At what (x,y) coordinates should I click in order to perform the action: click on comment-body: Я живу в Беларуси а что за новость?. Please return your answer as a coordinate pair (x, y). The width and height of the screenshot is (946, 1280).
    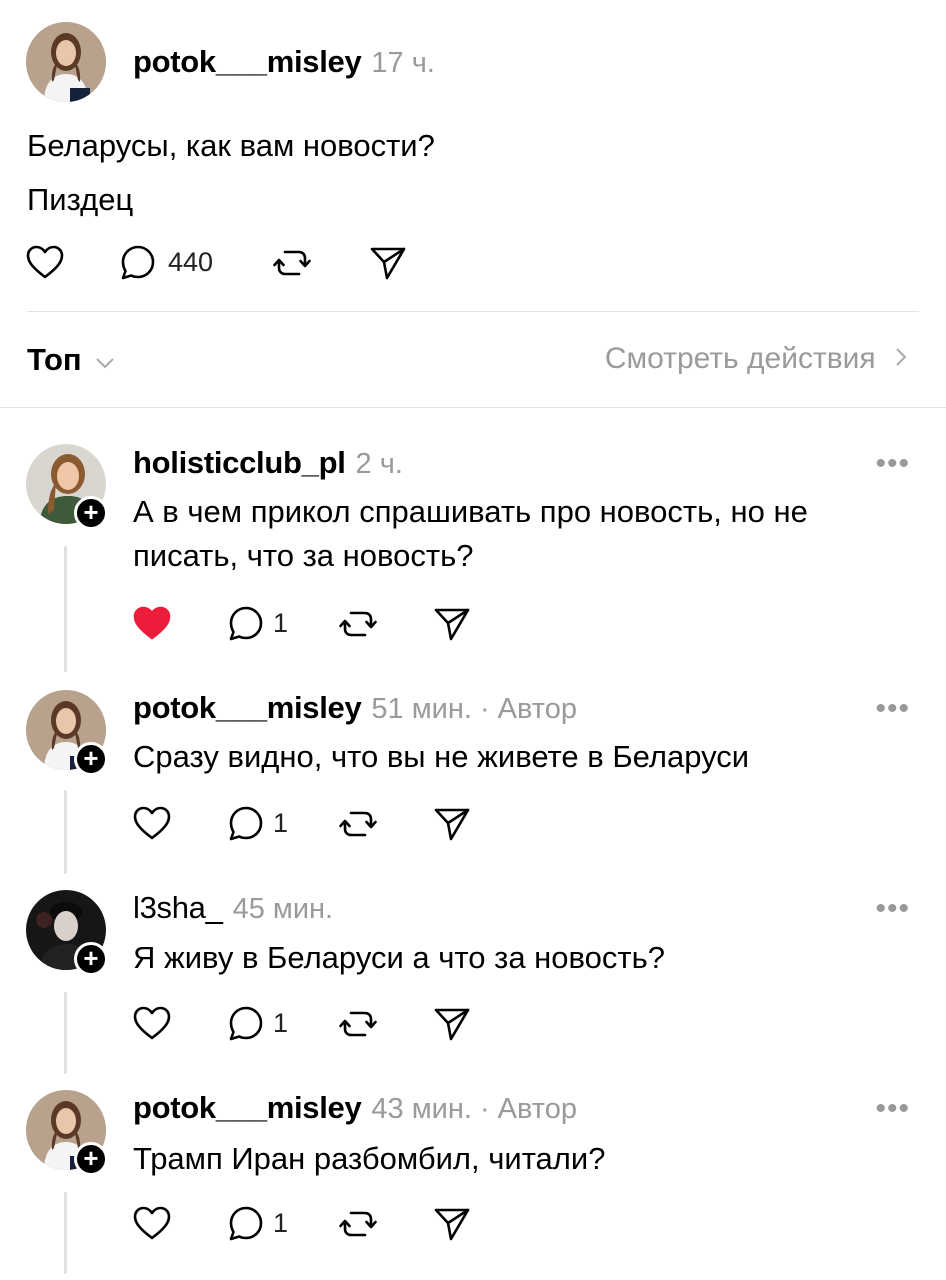
    Looking at the image, I should click on (399, 958).